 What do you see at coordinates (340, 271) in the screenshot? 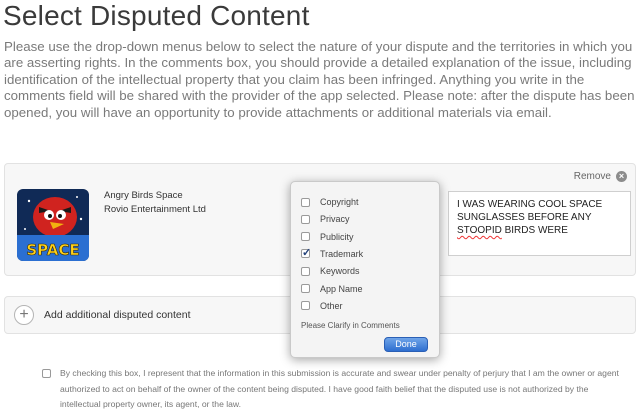
I see `dispute-option-label: Keywords` at bounding box center [340, 271].